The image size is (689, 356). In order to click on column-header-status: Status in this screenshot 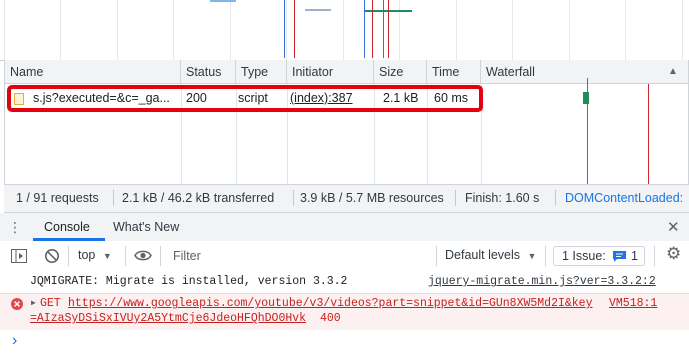, I will do `click(208, 72)`.